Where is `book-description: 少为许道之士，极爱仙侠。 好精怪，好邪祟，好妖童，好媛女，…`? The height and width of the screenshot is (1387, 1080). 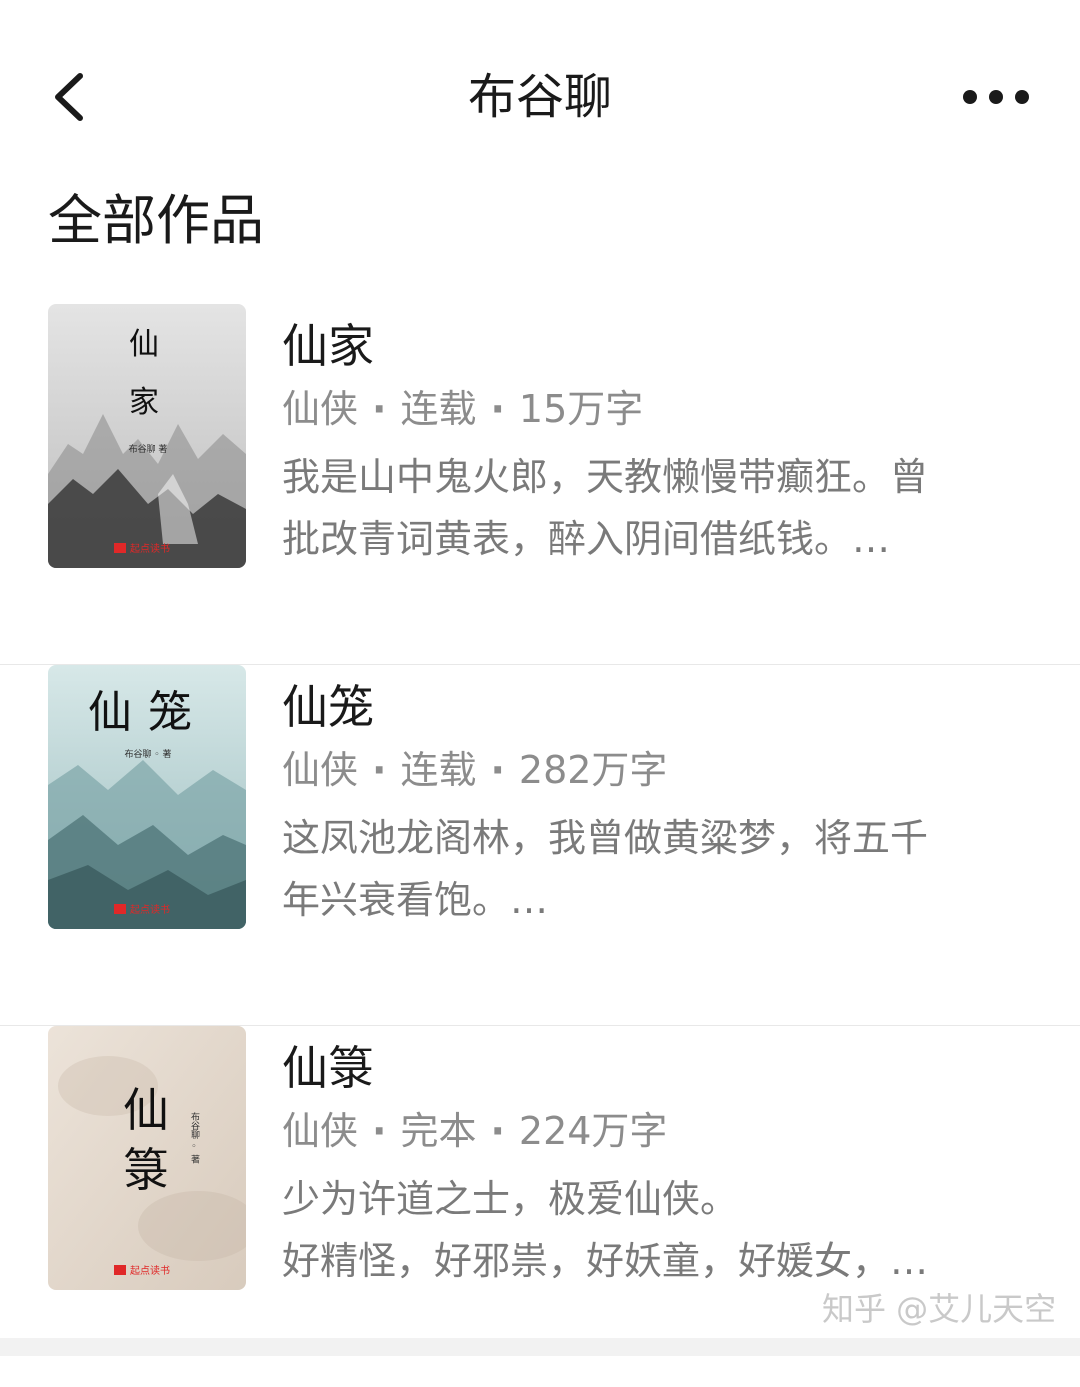
book-description: 少为许道之士，极爱仙侠。 好精怪，好邪祟，好妖童，好媛女，… is located at coordinates (605, 1230).